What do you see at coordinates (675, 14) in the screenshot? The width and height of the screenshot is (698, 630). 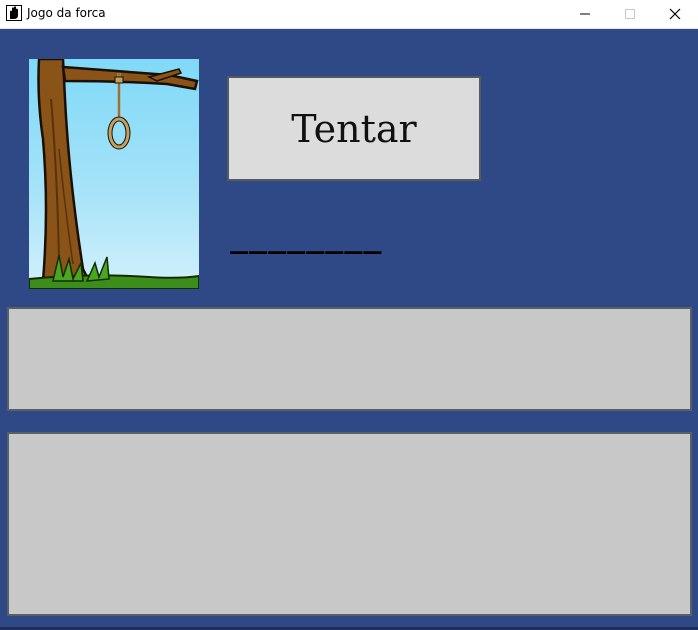 I see `close-icon` at bounding box center [675, 14].